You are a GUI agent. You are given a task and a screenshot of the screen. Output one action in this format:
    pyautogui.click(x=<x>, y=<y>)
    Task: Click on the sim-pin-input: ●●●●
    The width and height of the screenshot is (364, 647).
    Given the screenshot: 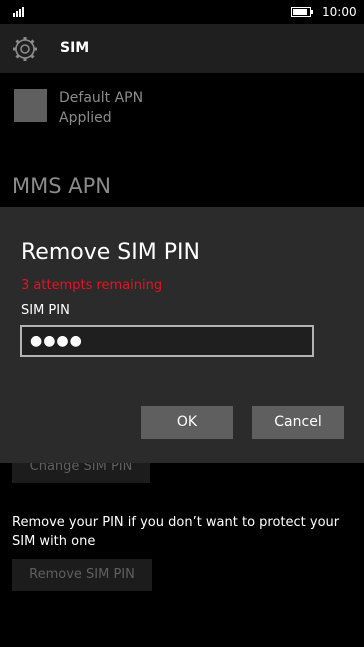 What is the action you would take?
    pyautogui.click(x=167, y=341)
    